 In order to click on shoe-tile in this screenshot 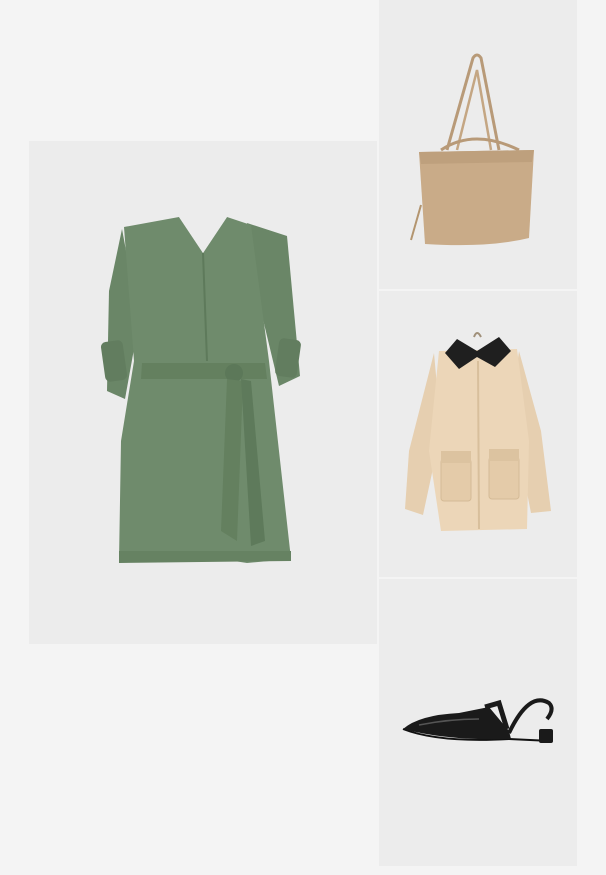, I will do `click(478, 722)`.